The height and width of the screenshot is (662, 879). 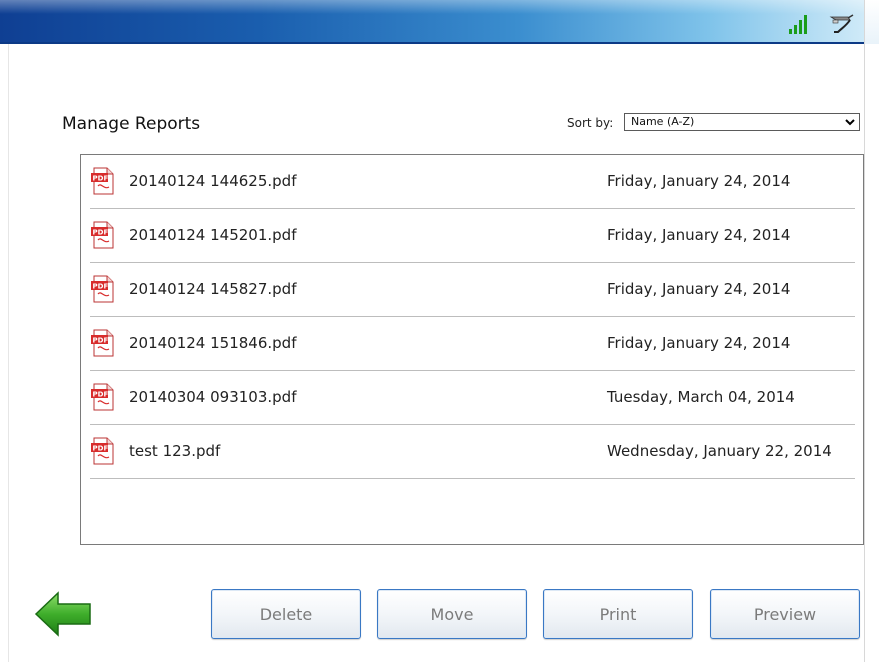 I want to click on sort-label: Sort by:, so click(x=590, y=123).